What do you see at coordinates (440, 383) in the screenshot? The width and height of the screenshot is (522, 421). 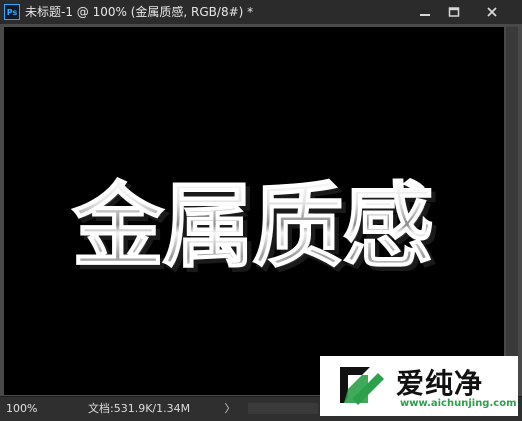 I see `watermark-brand: 爱纯净` at bounding box center [440, 383].